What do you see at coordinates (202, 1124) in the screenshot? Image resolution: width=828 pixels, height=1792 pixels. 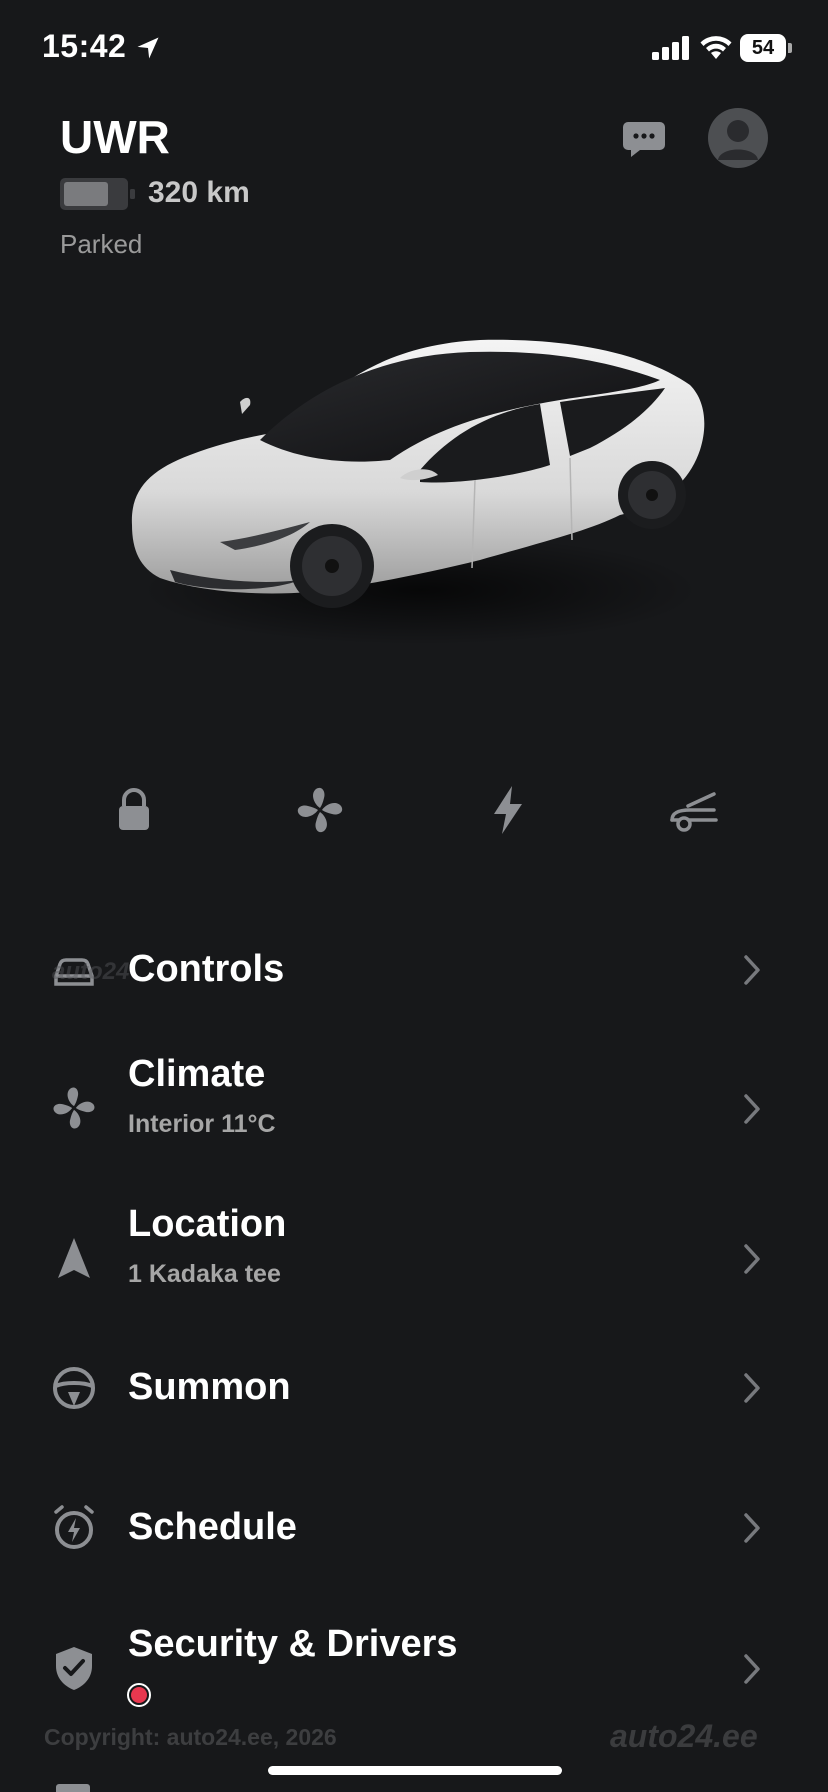 I see `menu-subtitle-climate: Interior 11°C` at bounding box center [202, 1124].